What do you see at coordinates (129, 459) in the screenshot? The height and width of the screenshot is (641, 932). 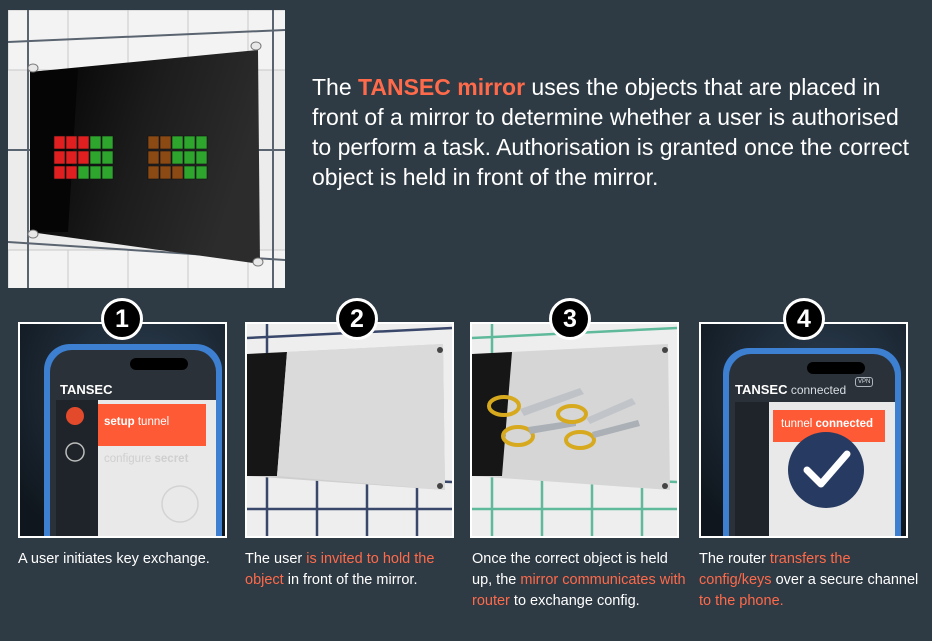 I see `configure-label: configure` at bounding box center [129, 459].